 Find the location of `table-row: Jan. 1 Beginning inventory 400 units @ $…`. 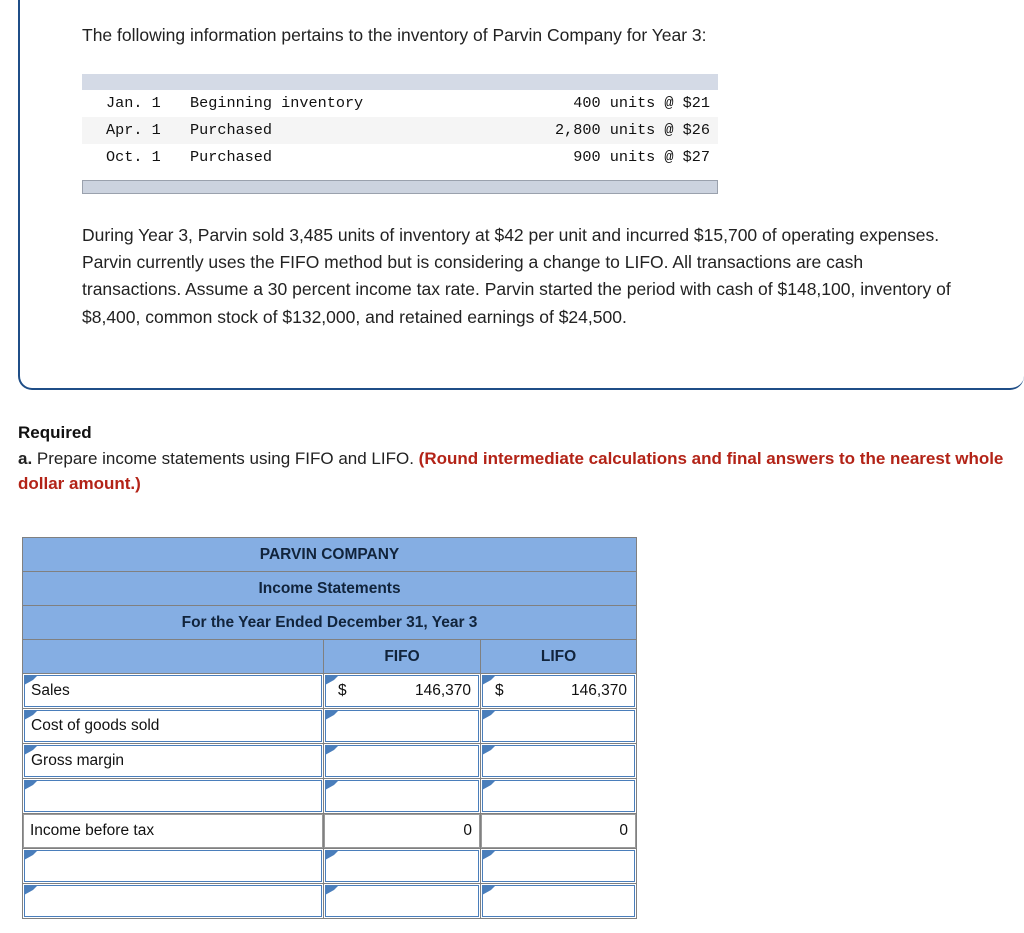

table-row: Jan. 1 Beginning inventory 400 units @ $… is located at coordinates (400, 103).